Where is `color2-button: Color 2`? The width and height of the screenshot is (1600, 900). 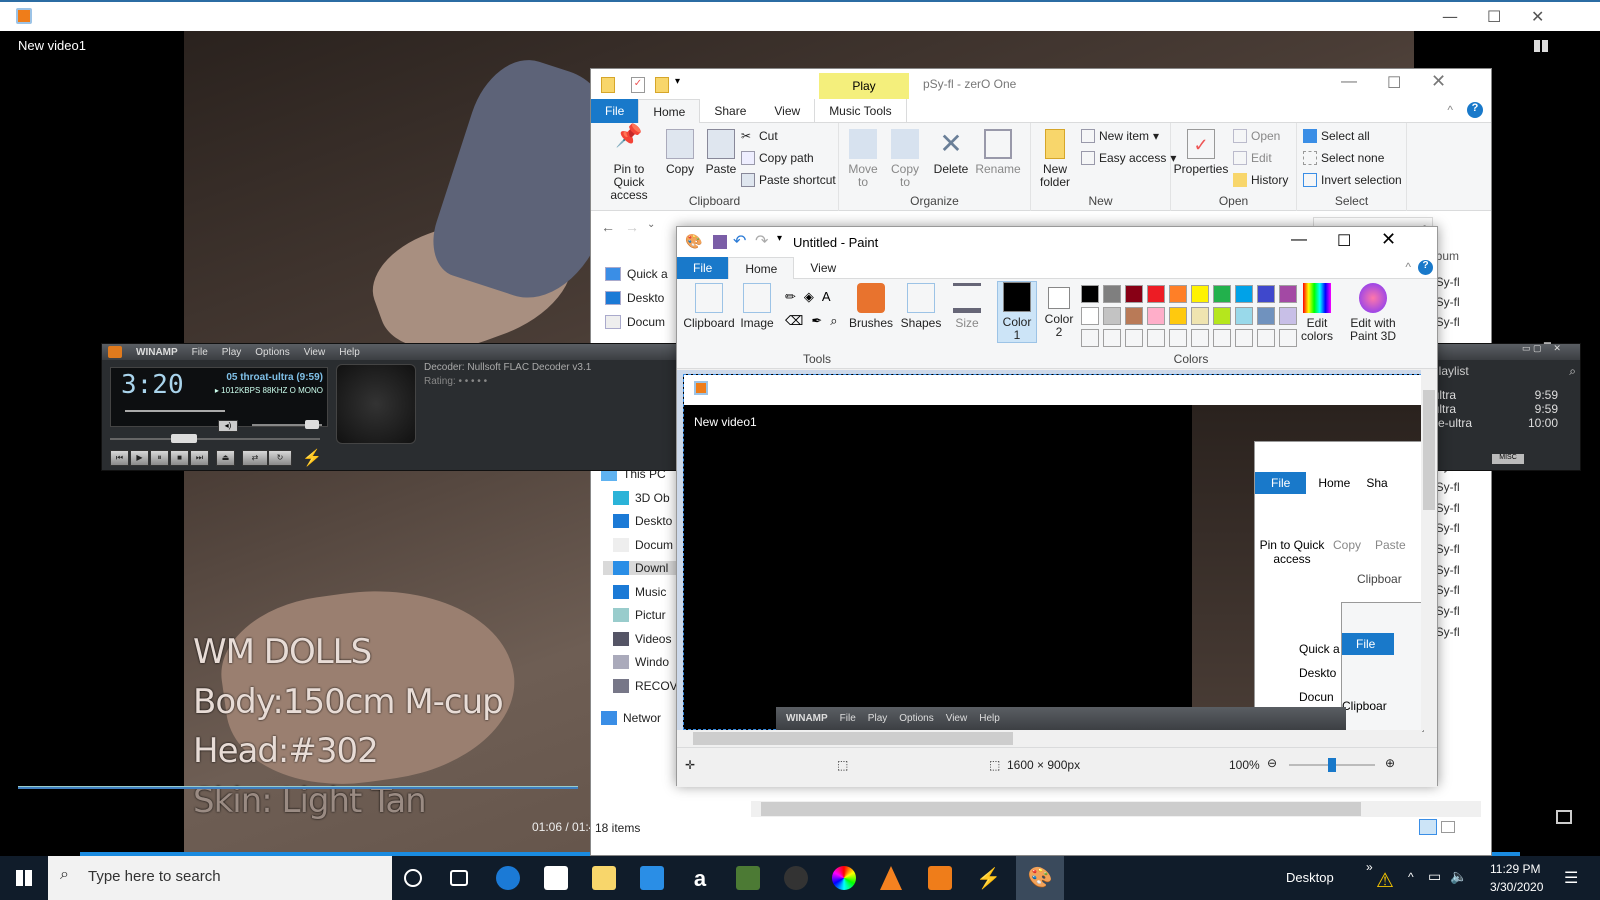
color2-button: Color 2 is located at coordinates (1059, 311).